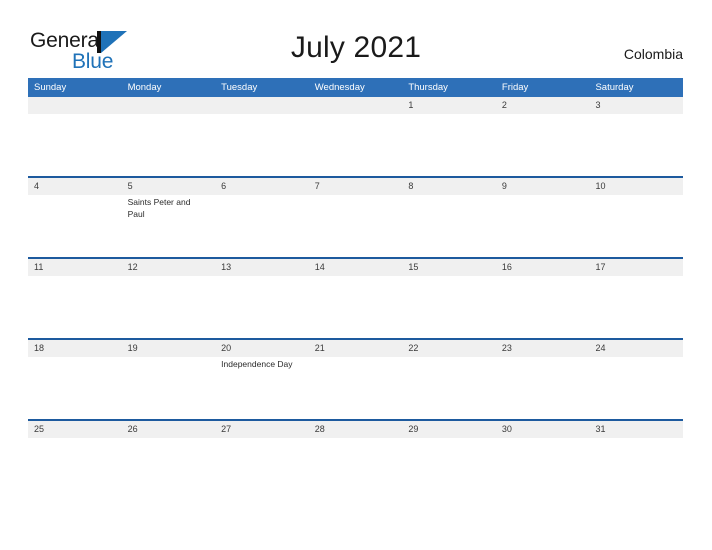 The width and height of the screenshot is (712, 550). Describe the element at coordinates (543, 186) in the screenshot. I see `day-number-9: 9` at that location.